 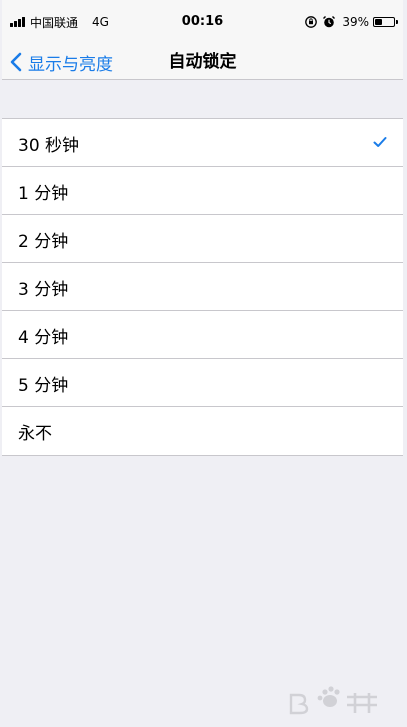 What do you see at coordinates (202, 383) in the screenshot?
I see `option-5-minutes: 5 分钟` at bounding box center [202, 383].